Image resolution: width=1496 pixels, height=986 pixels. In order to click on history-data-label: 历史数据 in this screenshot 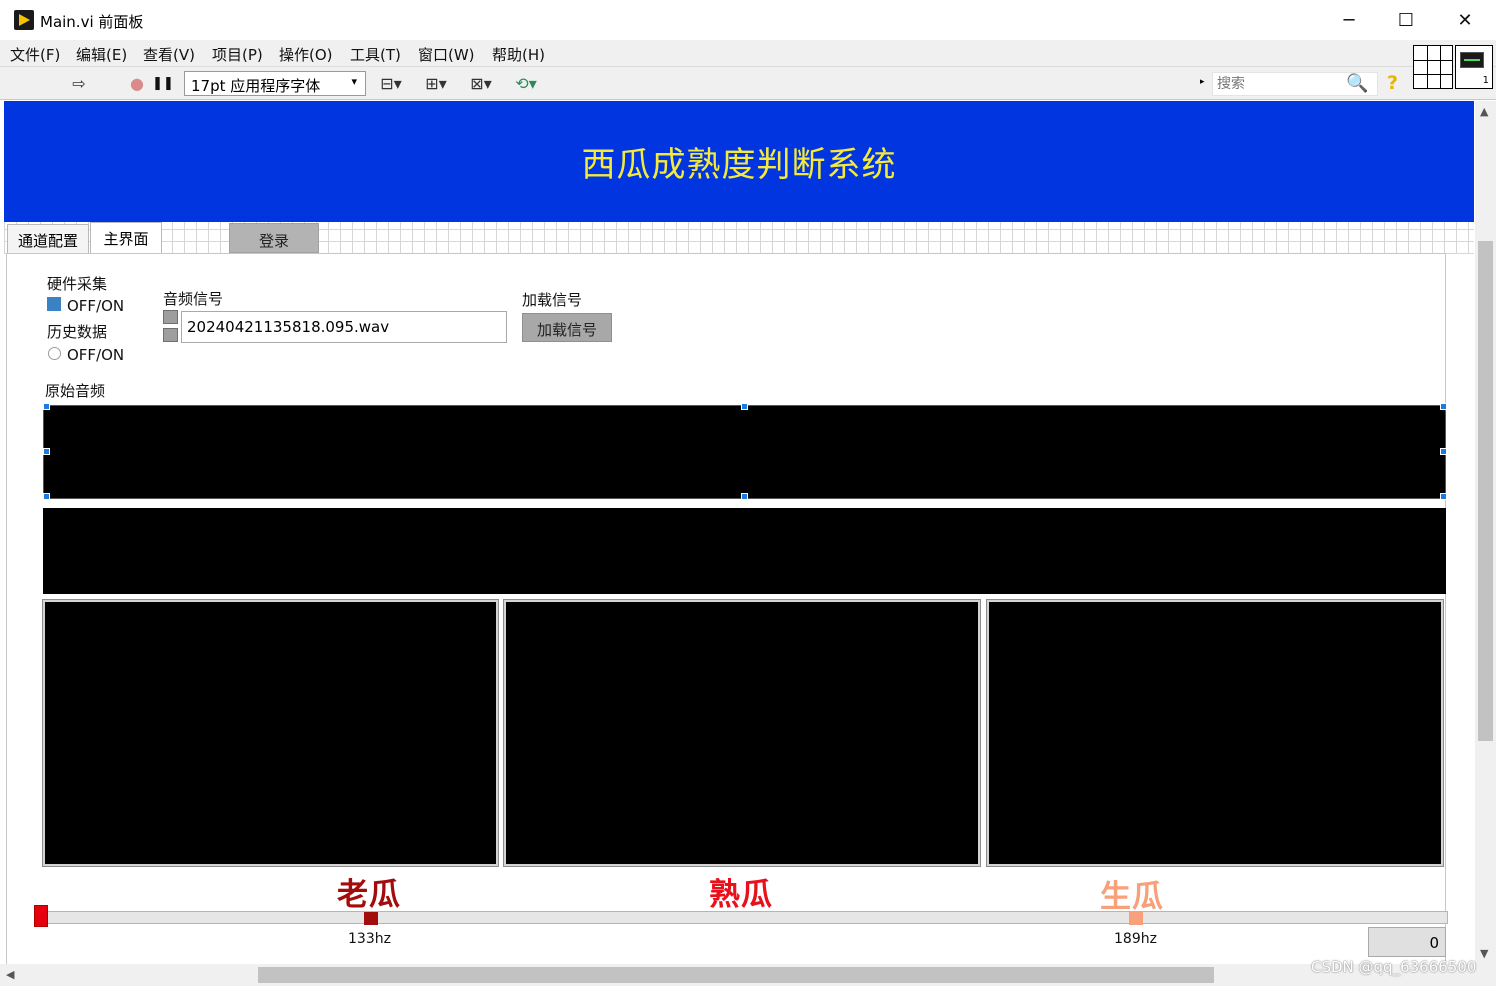, I will do `click(77, 332)`.